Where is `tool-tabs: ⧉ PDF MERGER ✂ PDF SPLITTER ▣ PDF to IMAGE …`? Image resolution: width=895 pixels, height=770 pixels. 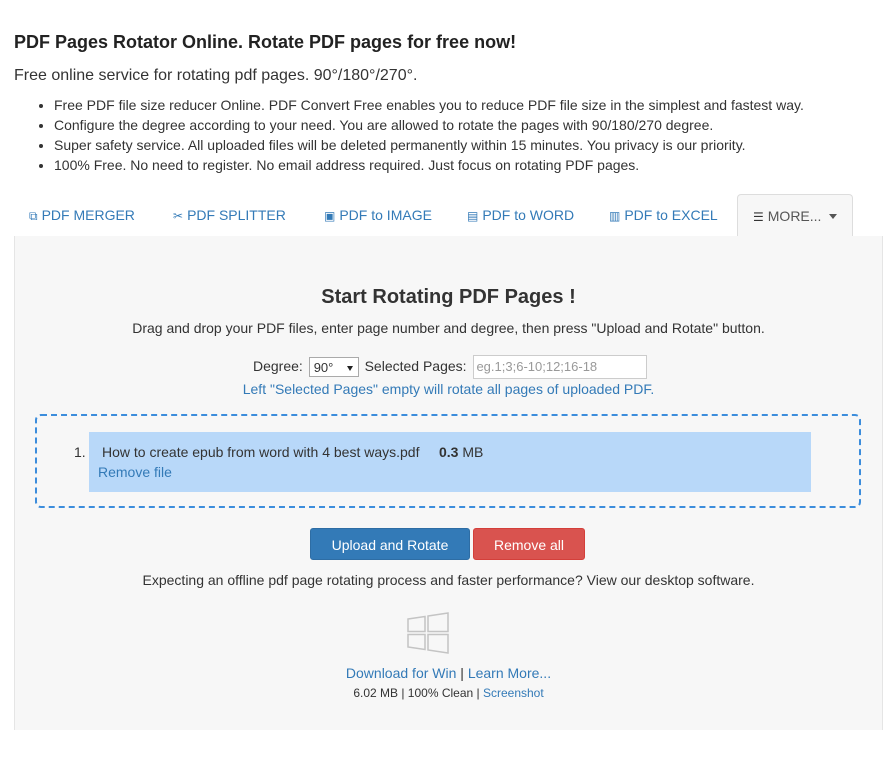 tool-tabs: ⧉ PDF MERGER ✂ PDF SPLITTER ▣ PDF to IMAGE … is located at coordinates (448, 215).